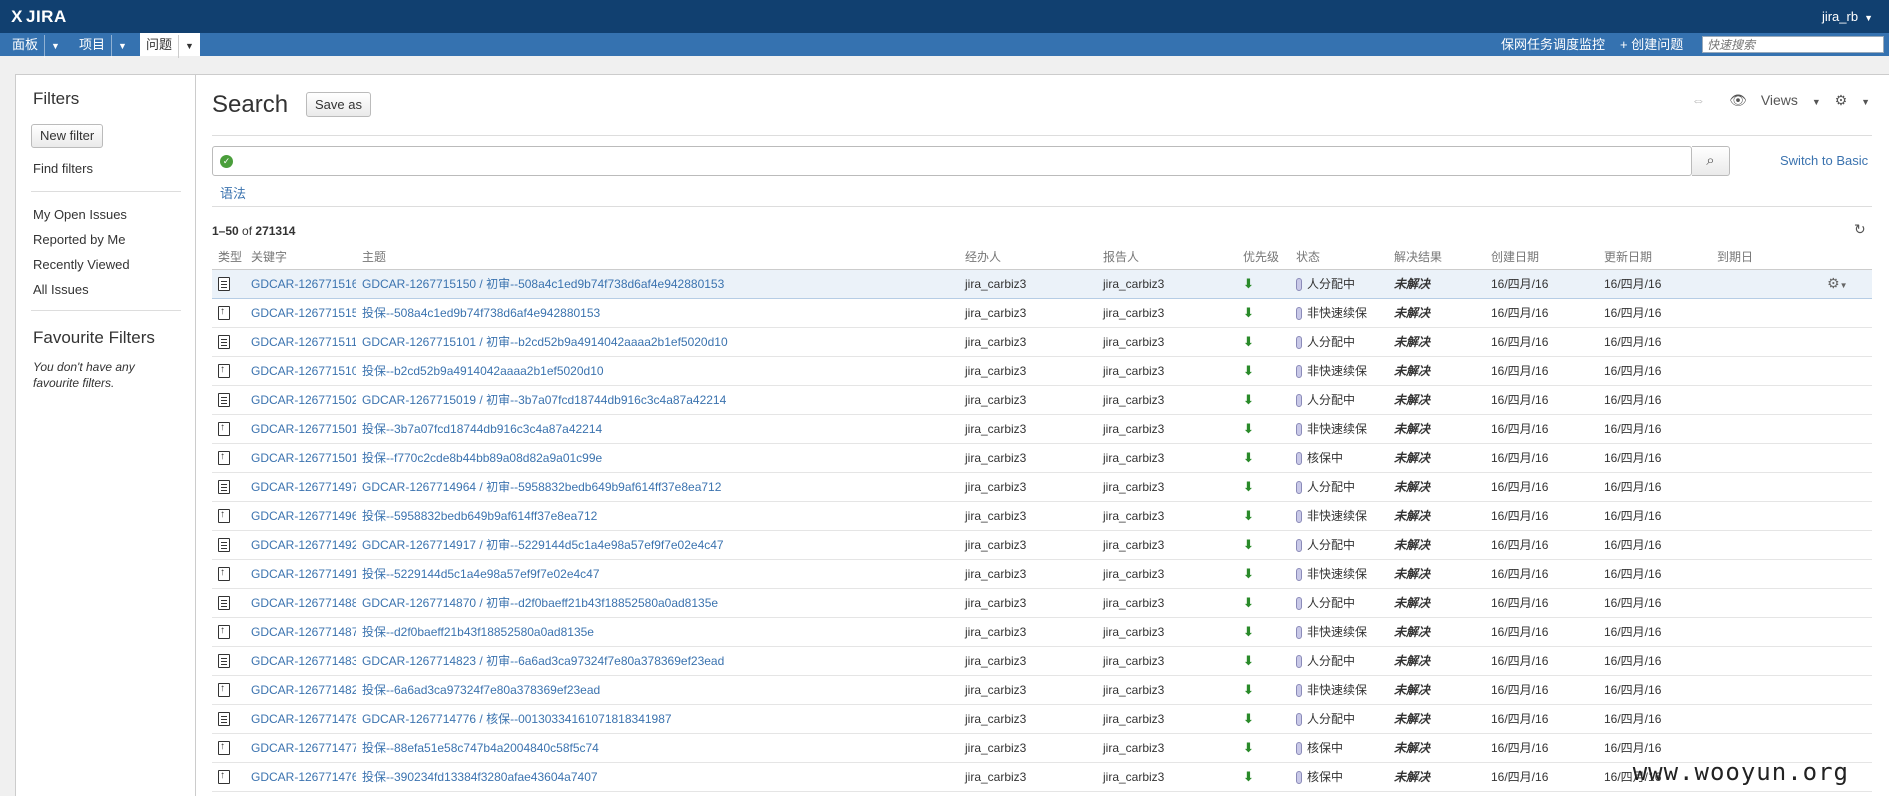  I want to click on column-header-summary: 主题, so click(657, 257).